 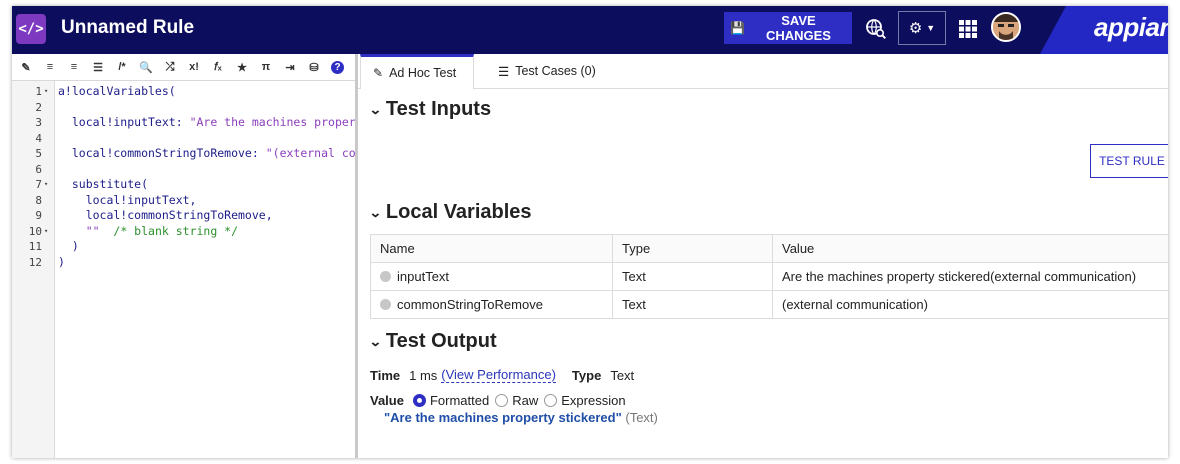 I want to click on raw-label: Raw, so click(x=525, y=400).